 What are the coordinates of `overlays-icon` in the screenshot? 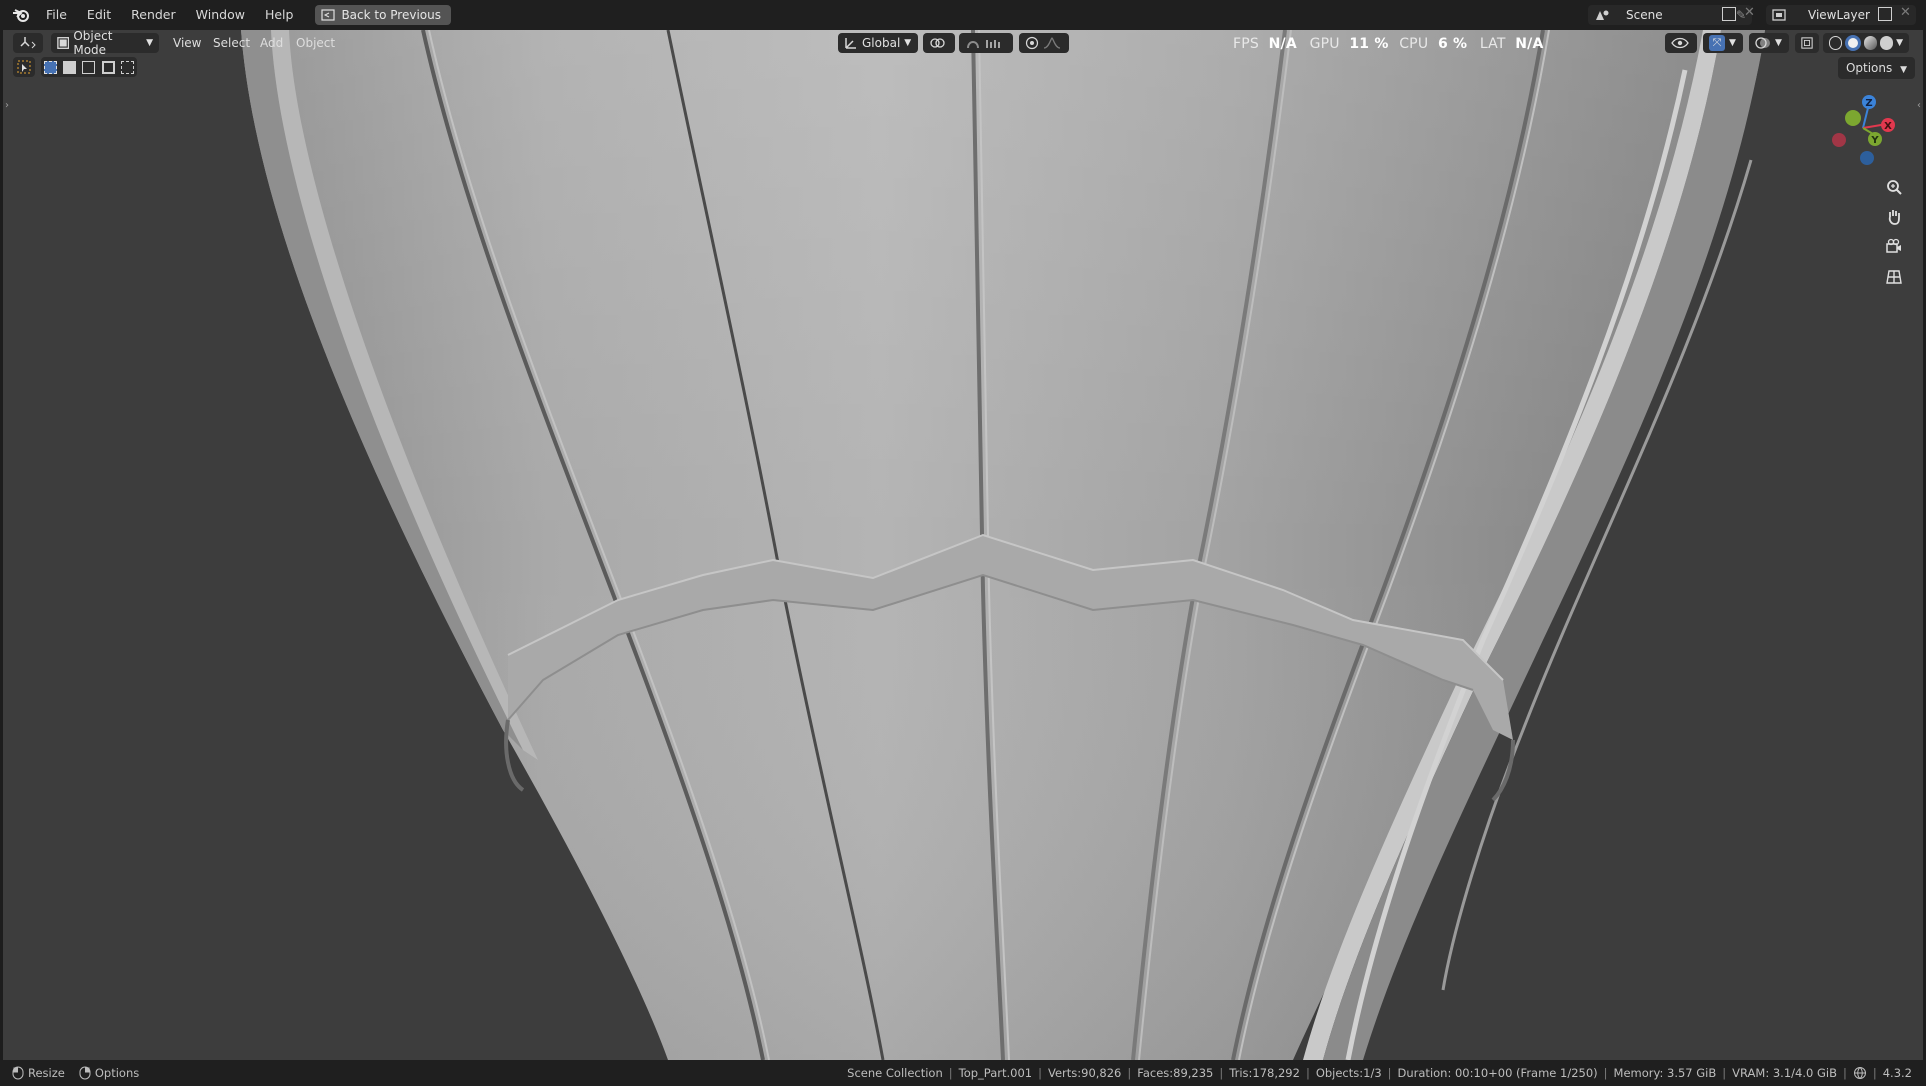 It's located at (1762, 43).